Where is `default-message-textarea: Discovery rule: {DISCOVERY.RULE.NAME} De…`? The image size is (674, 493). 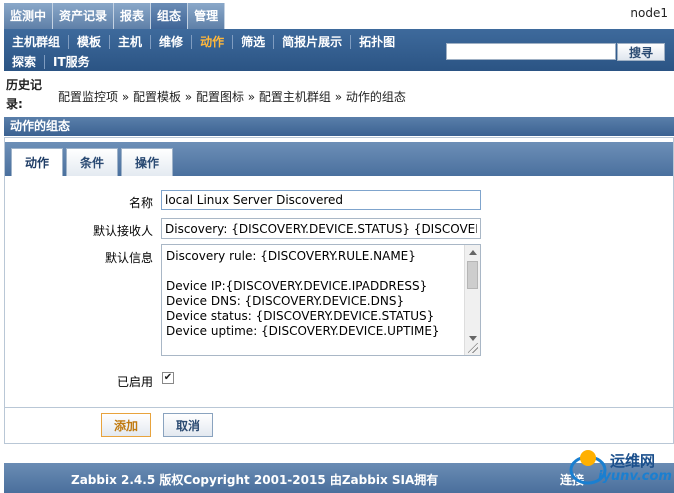 default-message-textarea: Discovery rule: {DISCOVERY.RULE.NAME} De… is located at coordinates (321, 300).